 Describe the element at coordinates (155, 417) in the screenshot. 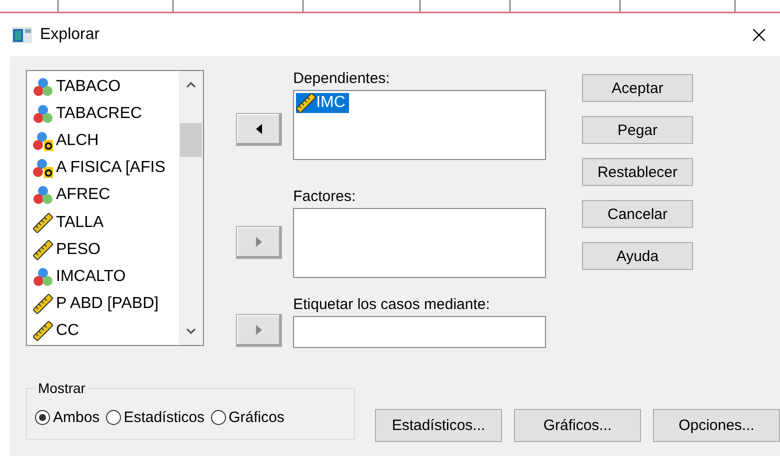

I see `radio-option: Estadísticos` at that location.